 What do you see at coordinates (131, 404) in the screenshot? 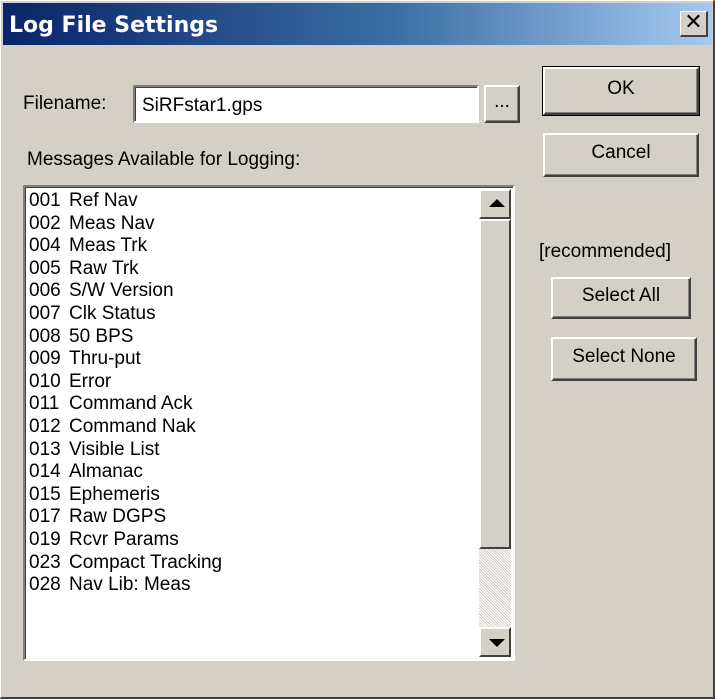
I see `message-name: Command Ack` at bounding box center [131, 404].